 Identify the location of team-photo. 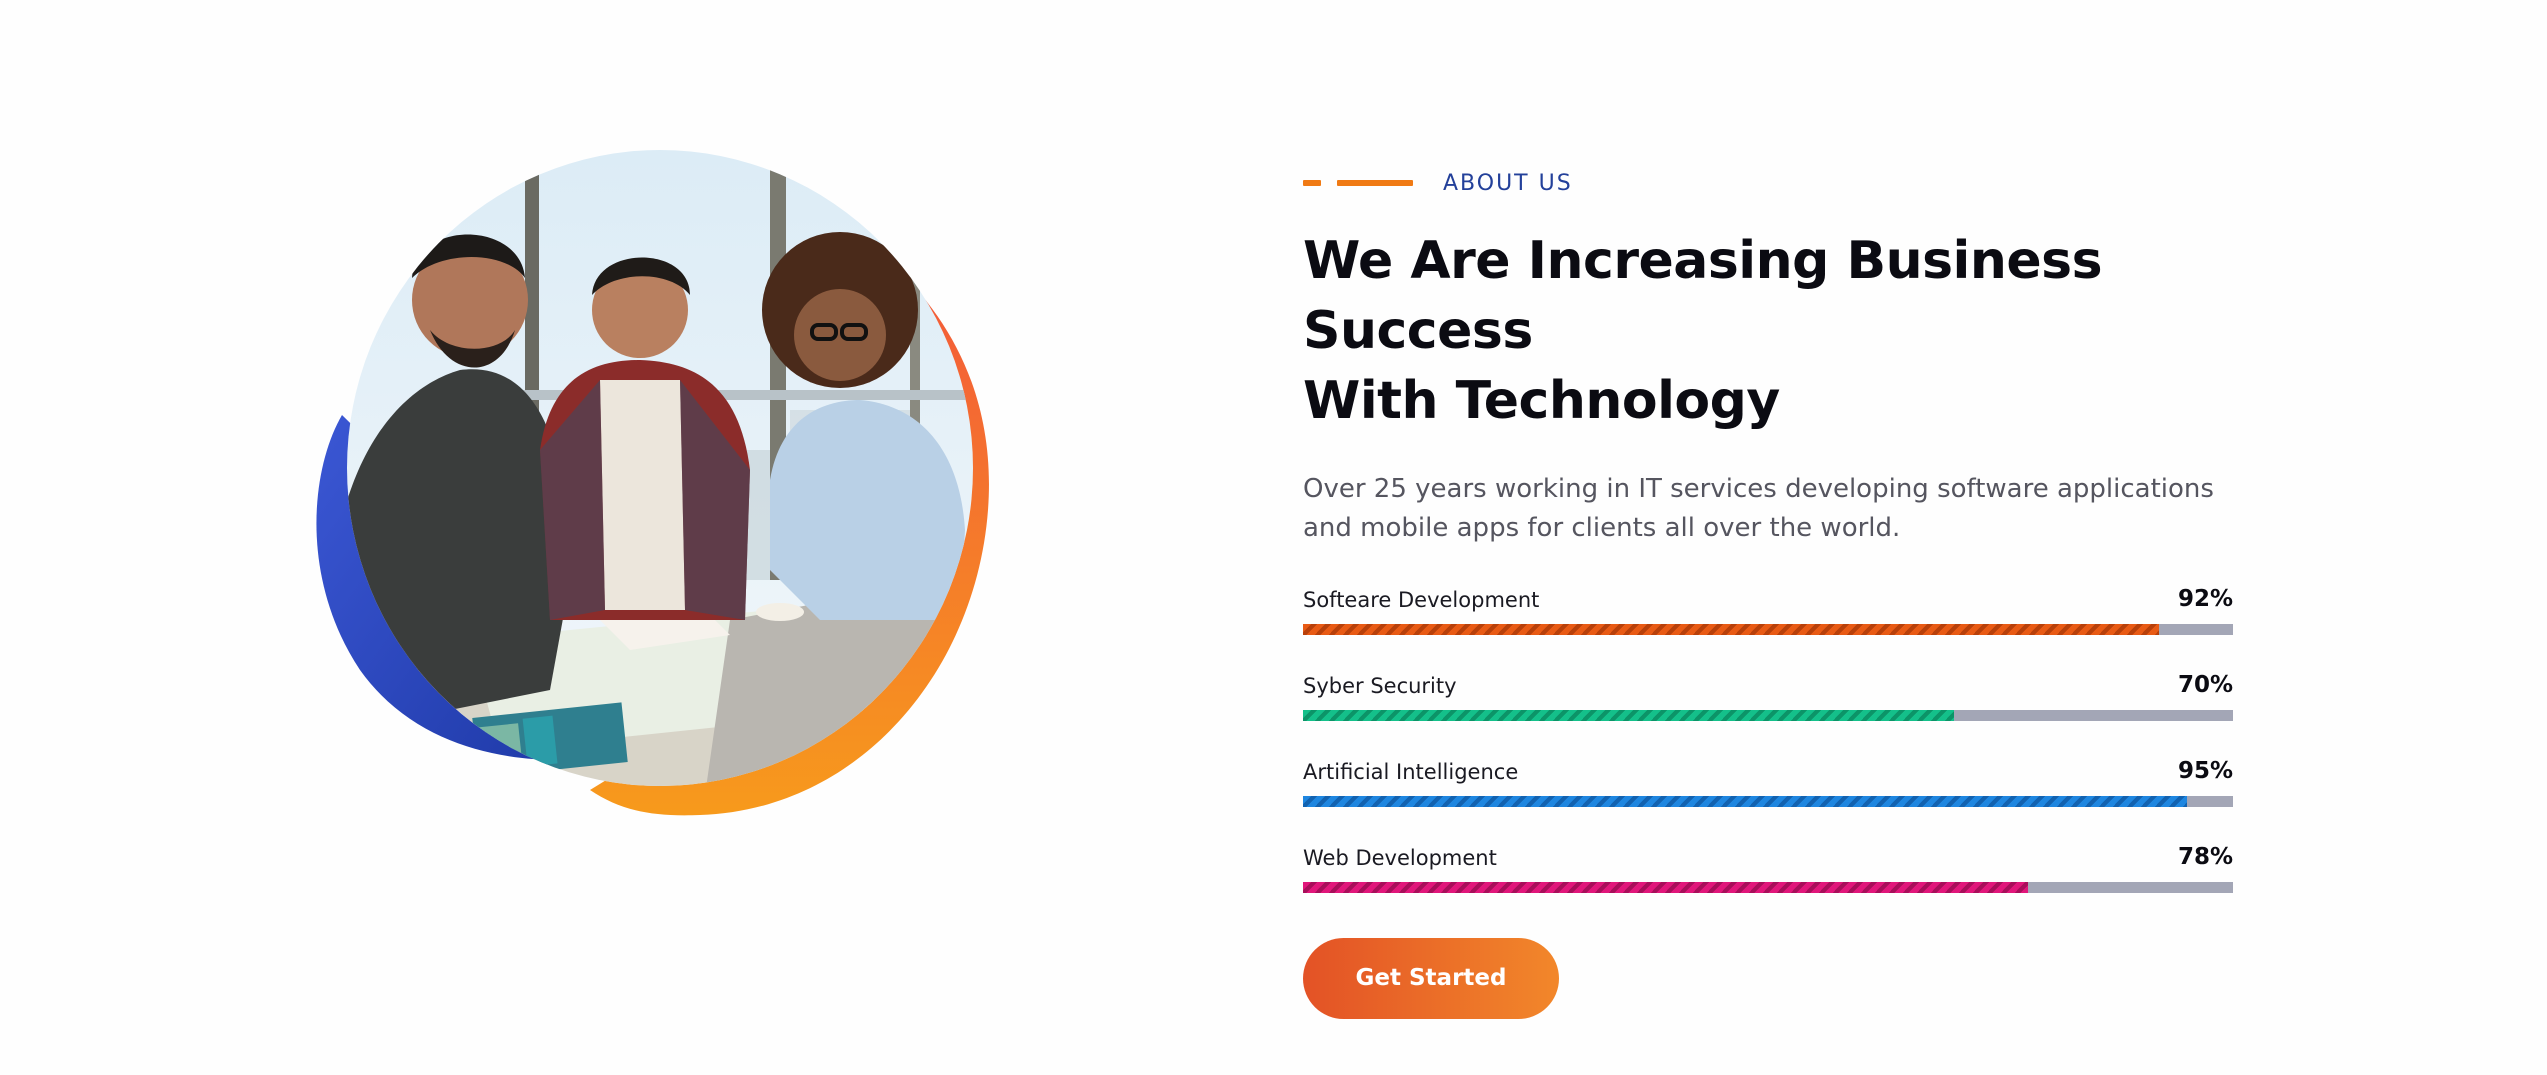
(660, 468).